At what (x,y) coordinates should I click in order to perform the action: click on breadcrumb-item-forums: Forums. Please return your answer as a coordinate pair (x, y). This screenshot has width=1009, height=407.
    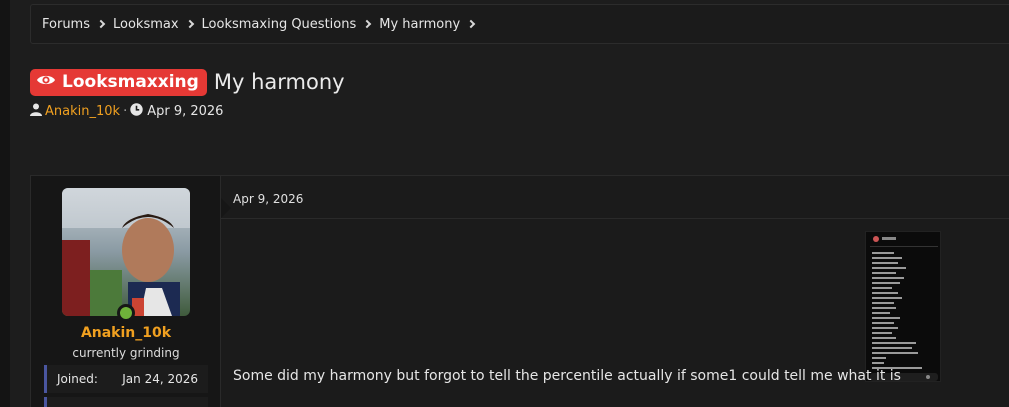
    Looking at the image, I should click on (77, 24).